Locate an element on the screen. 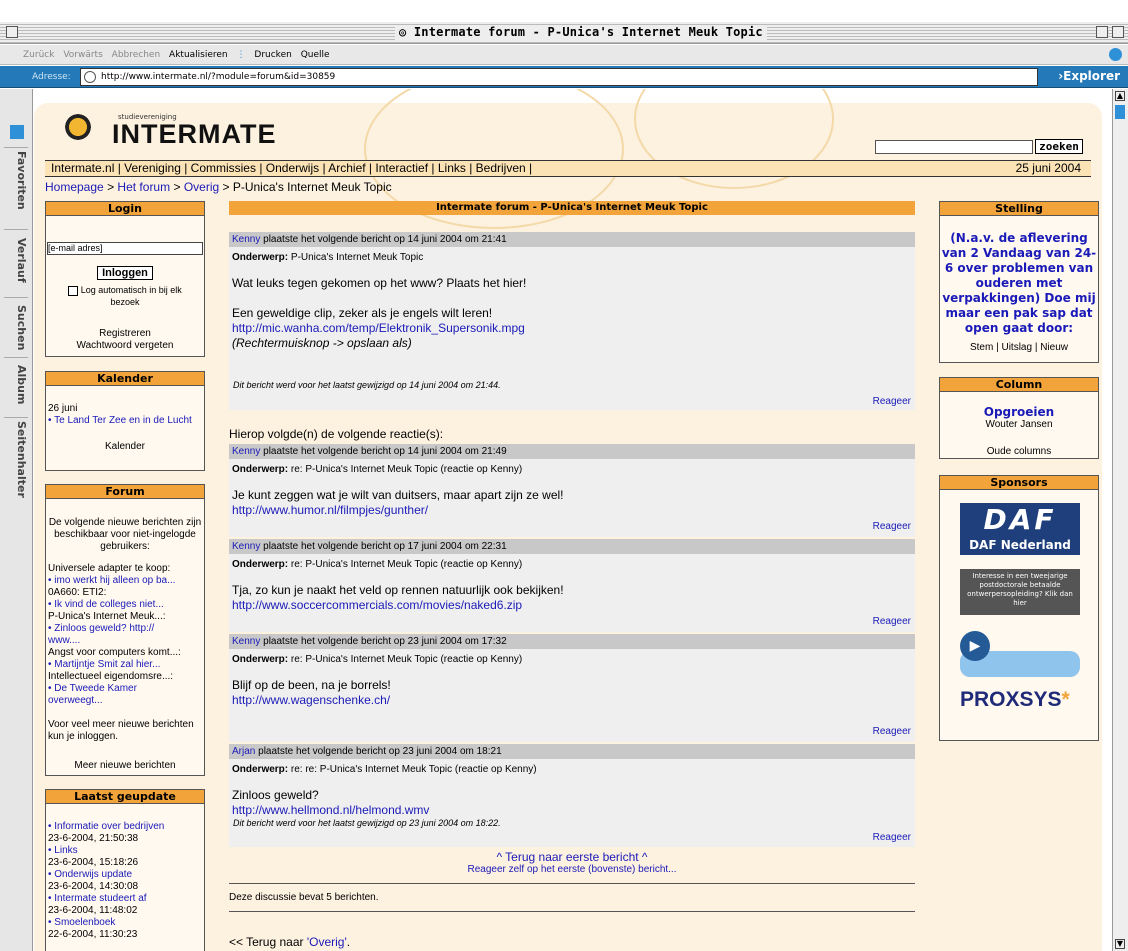  play-icon: ▶ is located at coordinates (975, 646).